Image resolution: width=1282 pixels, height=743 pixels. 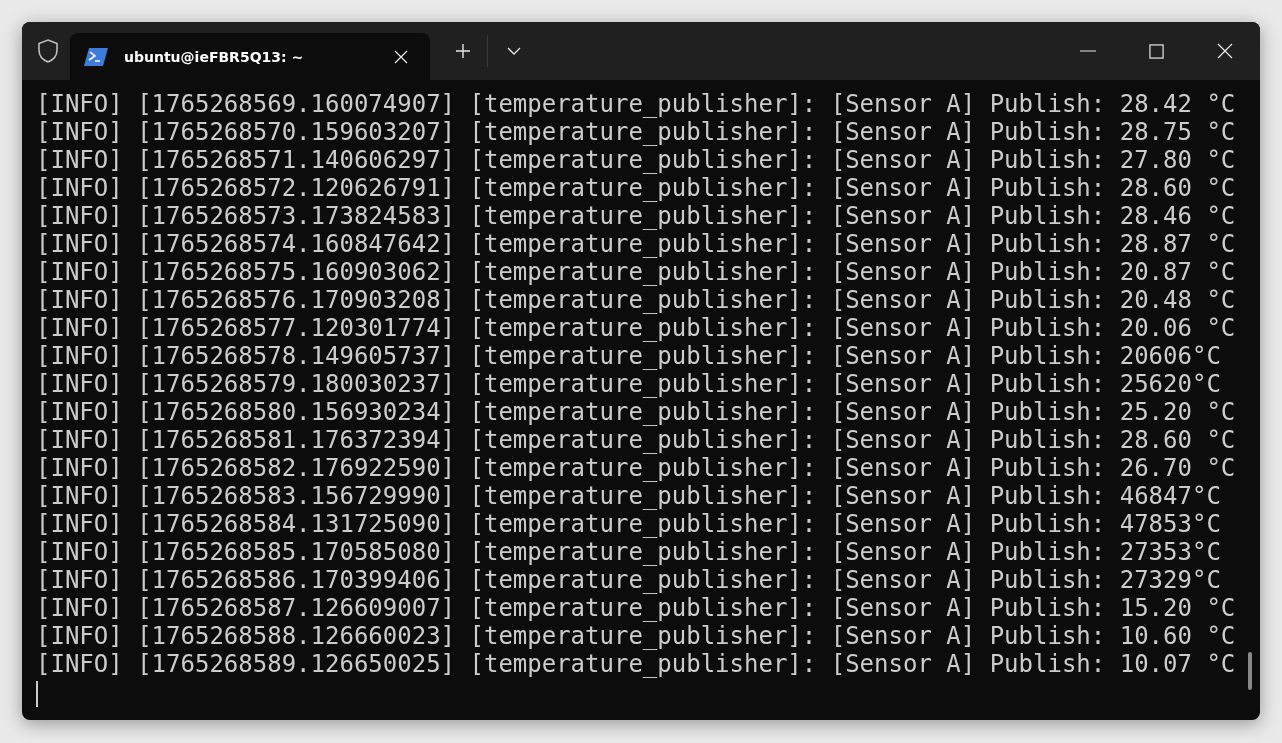 What do you see at coordinates (463, 51) in the screenshot?
I see `plus-icon` at bounding box center [463, 51].